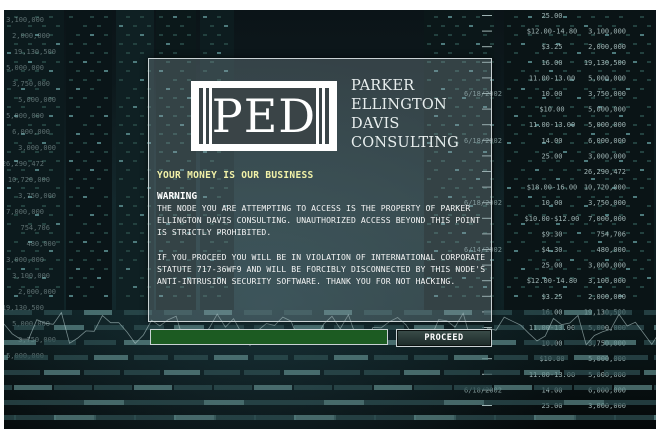  What do you see at coordinates (269, 337) in the screenshot?
I see `access-input` at bounding box center [269, 337].